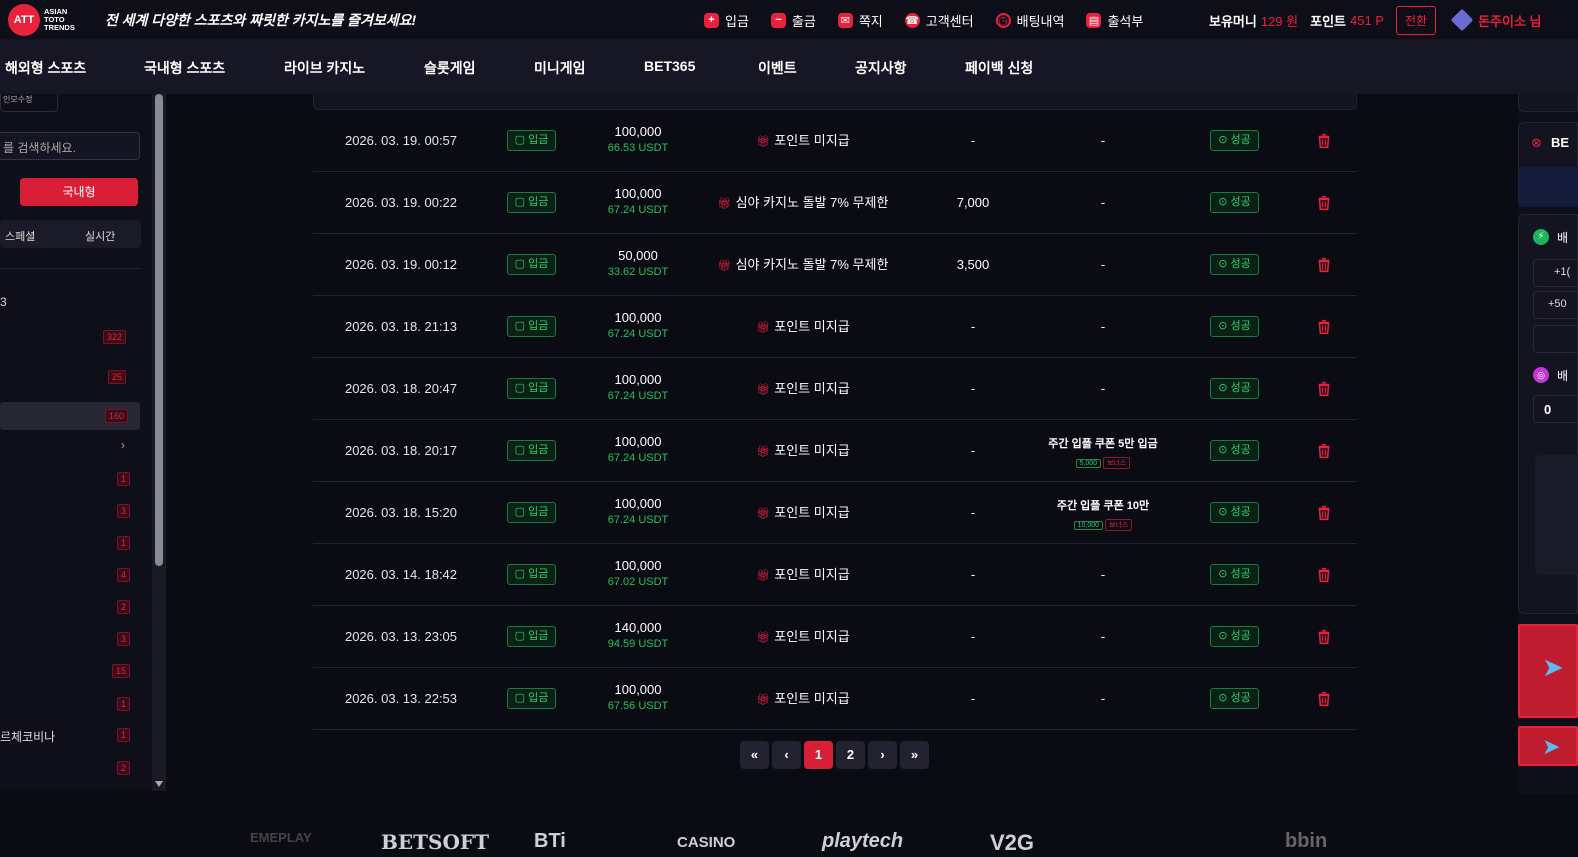 Image resolution: width=1578 pixels, height=857 pixels. What do you see at coordinates (70, 377) in the screenshot?
I see `list-item: 25` at bounding box center [70, 377].